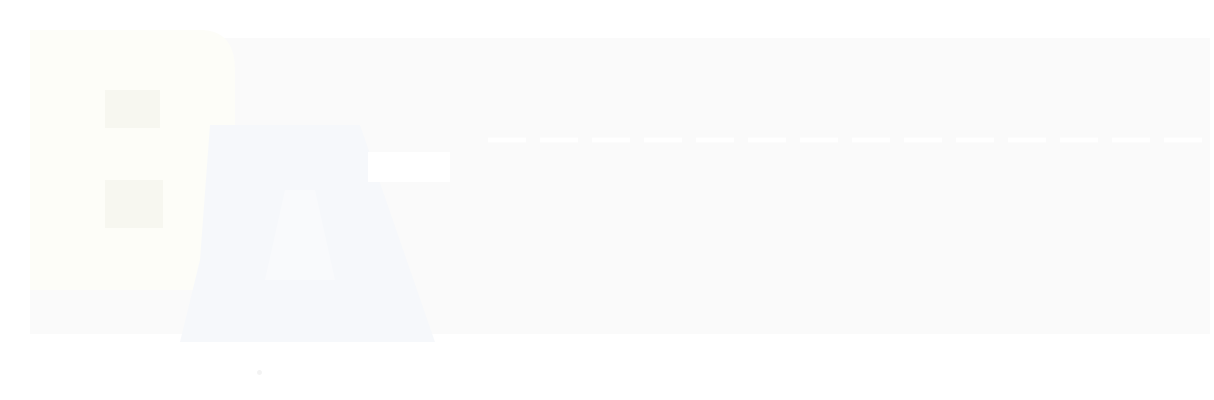 The image size is (1214, 400). I want to click on faint-dot, so click(259, 372).